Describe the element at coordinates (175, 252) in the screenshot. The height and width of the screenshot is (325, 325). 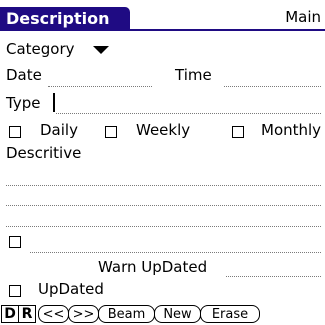
I see `warn-field` at that location.